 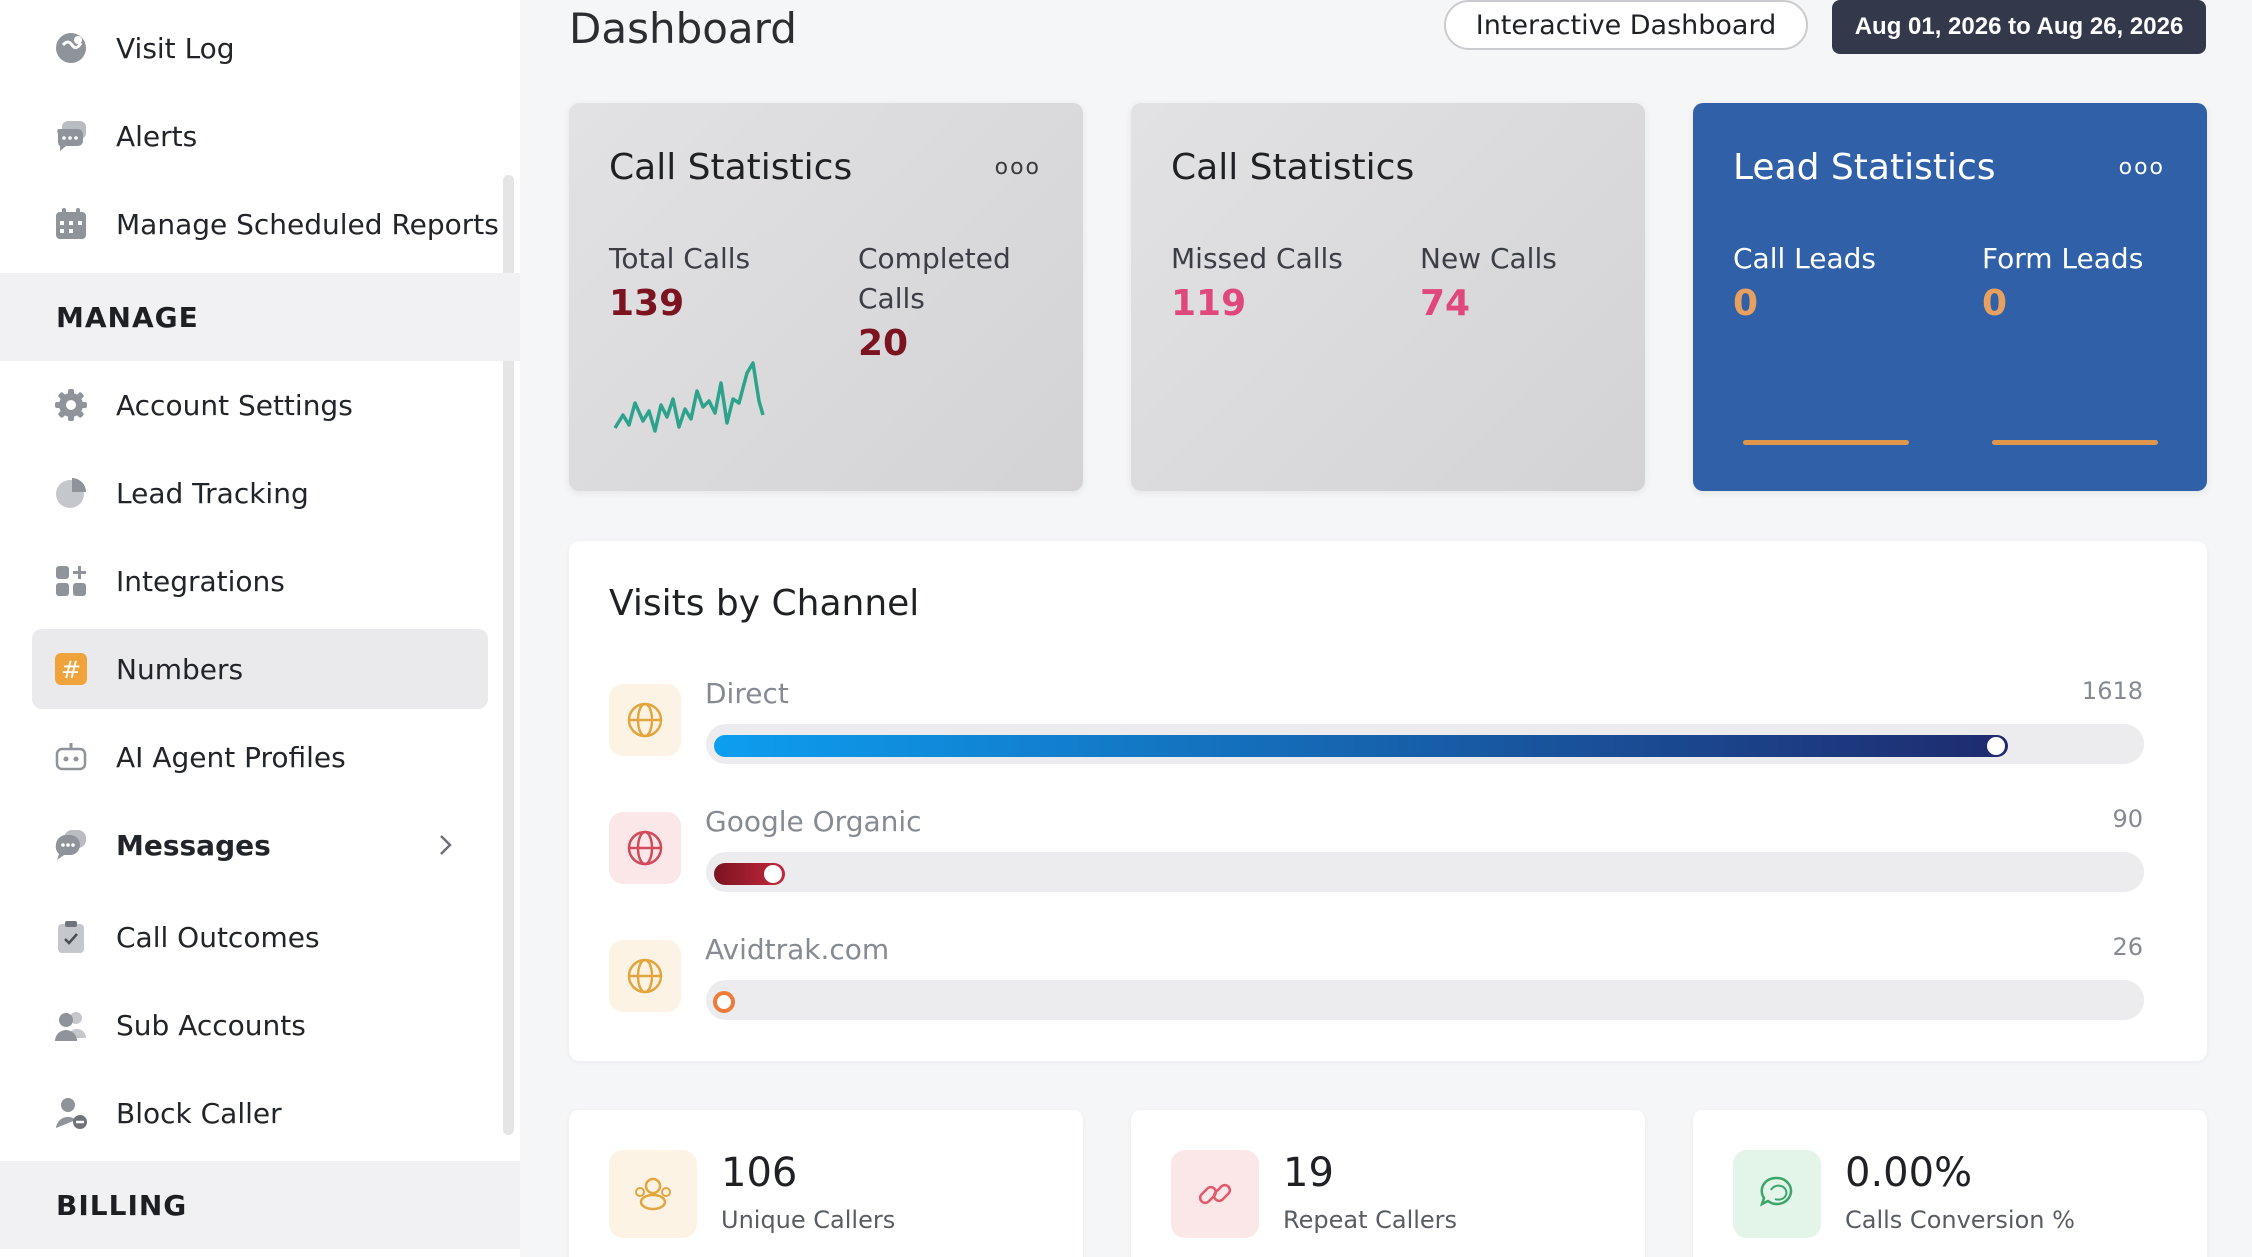 I want to click on messages-icon, so click(x=71, y=845).